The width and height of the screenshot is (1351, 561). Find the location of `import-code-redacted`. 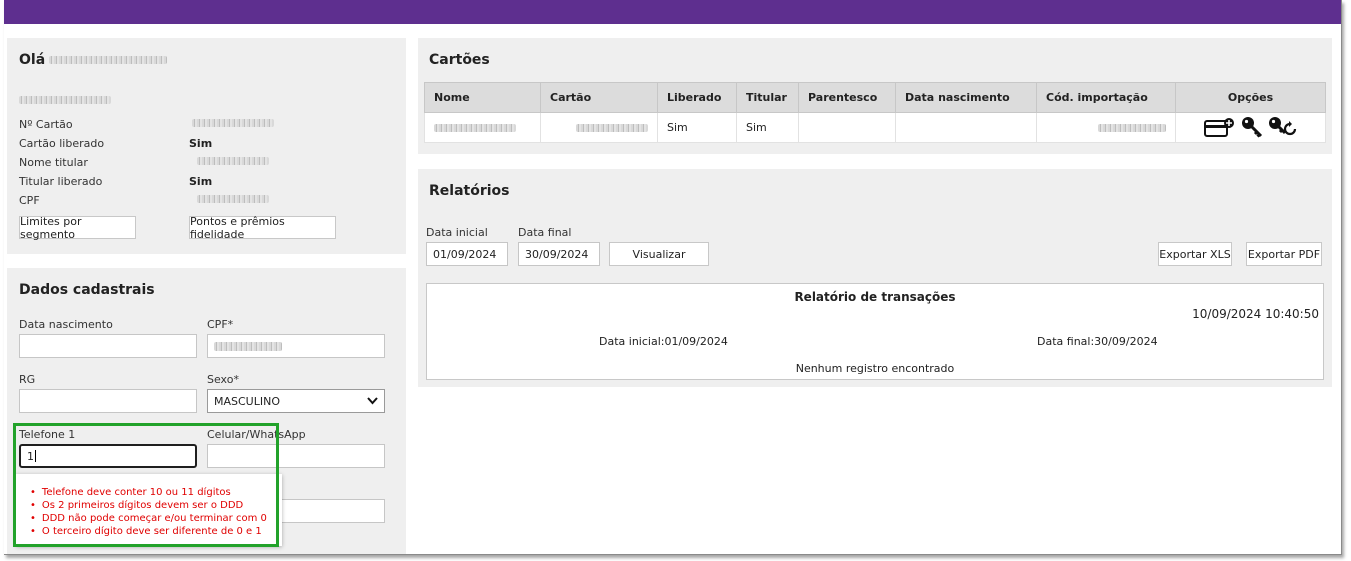

import-code-redacted is located at coordinates (1132, 127).